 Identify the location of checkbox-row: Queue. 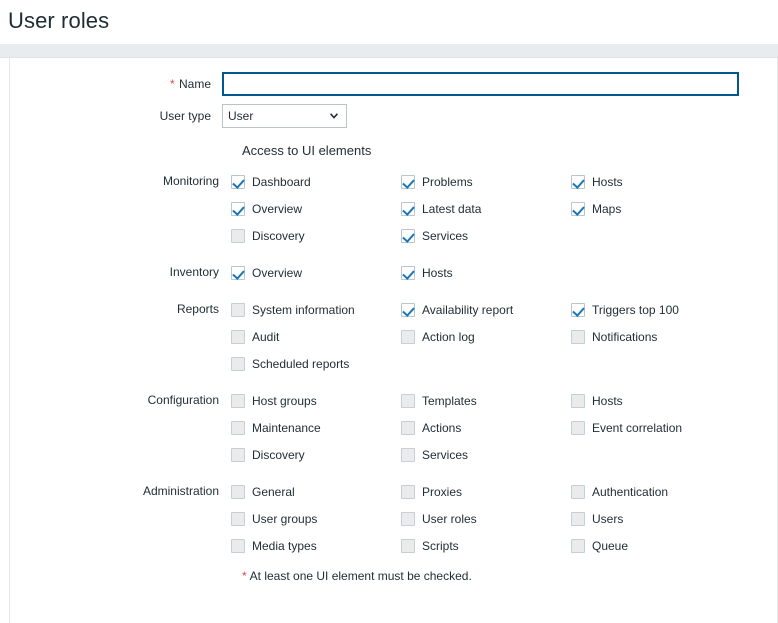
(656, 545).